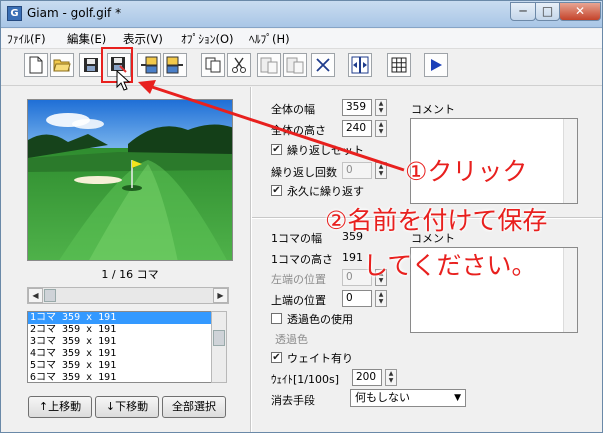 The image size is (603, 433). Describe the element at coordinates (436, 220) in the screenshot. I see `annotation-step2: ②名前を付けて保存` at that location.